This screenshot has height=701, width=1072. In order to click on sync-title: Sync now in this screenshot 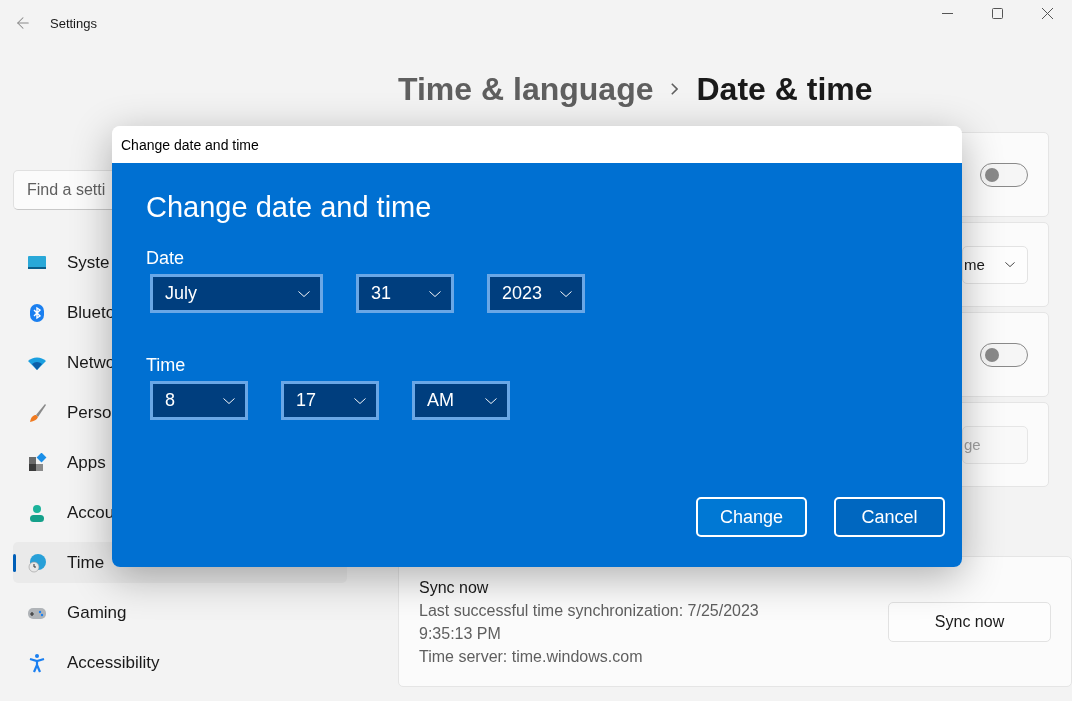, I will do `click(454, 587)`.